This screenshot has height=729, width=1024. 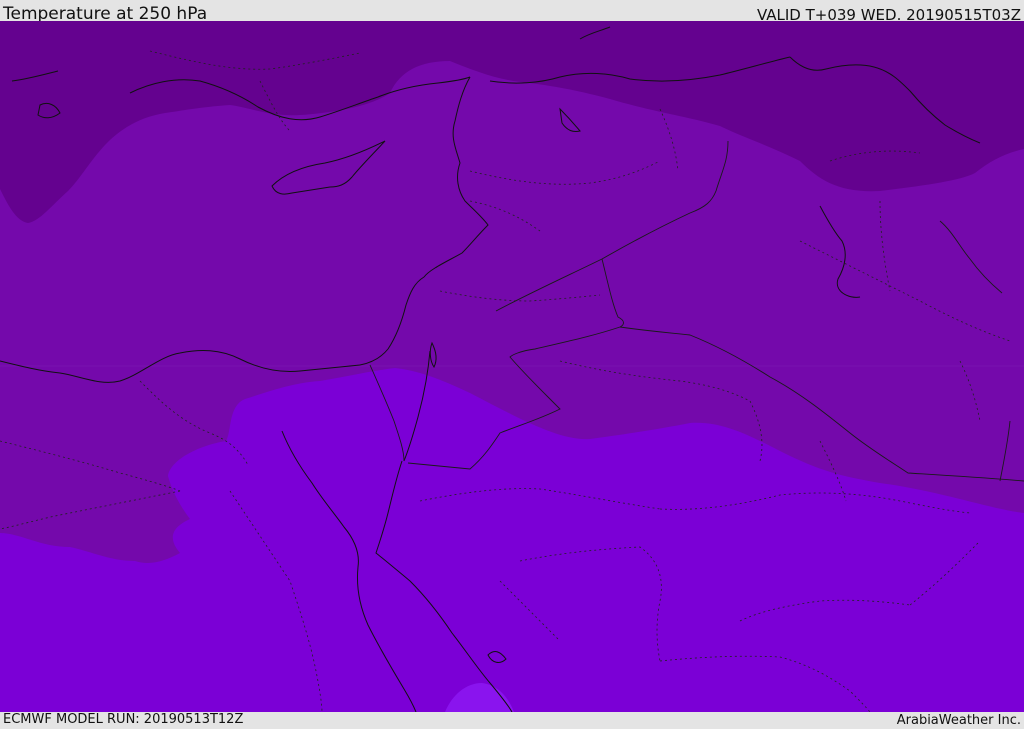 What do you see at coordinates (888, 13) in the screenshot?
I see `valid-time-label: VALID T+039 WED. 20190515T03Z` at bounding box center [888, 13].